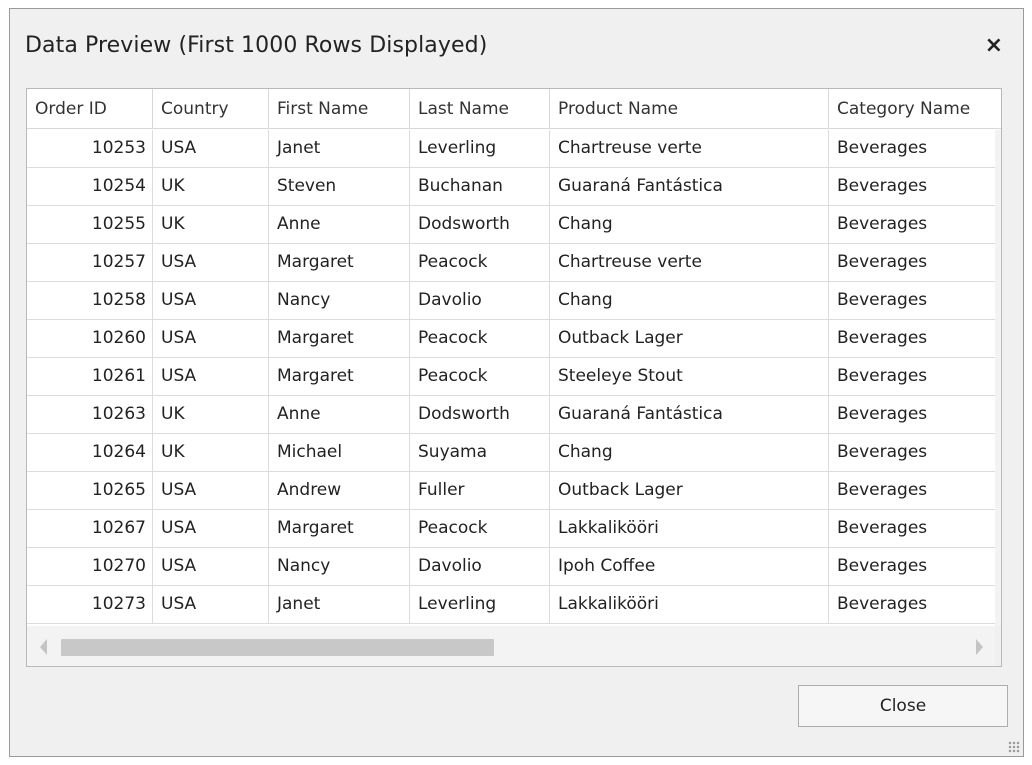 Image resolution: width=1032 pixels, height=765 pixels. Describe the element at coordinates (90, 453) in the screenshot. I see `cell-order-id: 10264` at that location.